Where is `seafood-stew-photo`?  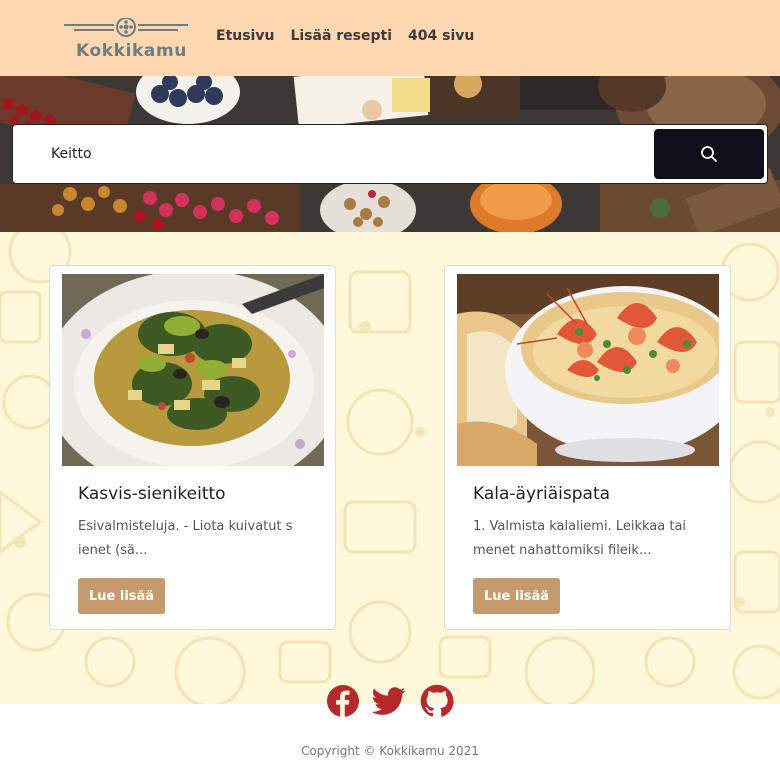
seafood-stew-photo is located at coordinates (588, 370).